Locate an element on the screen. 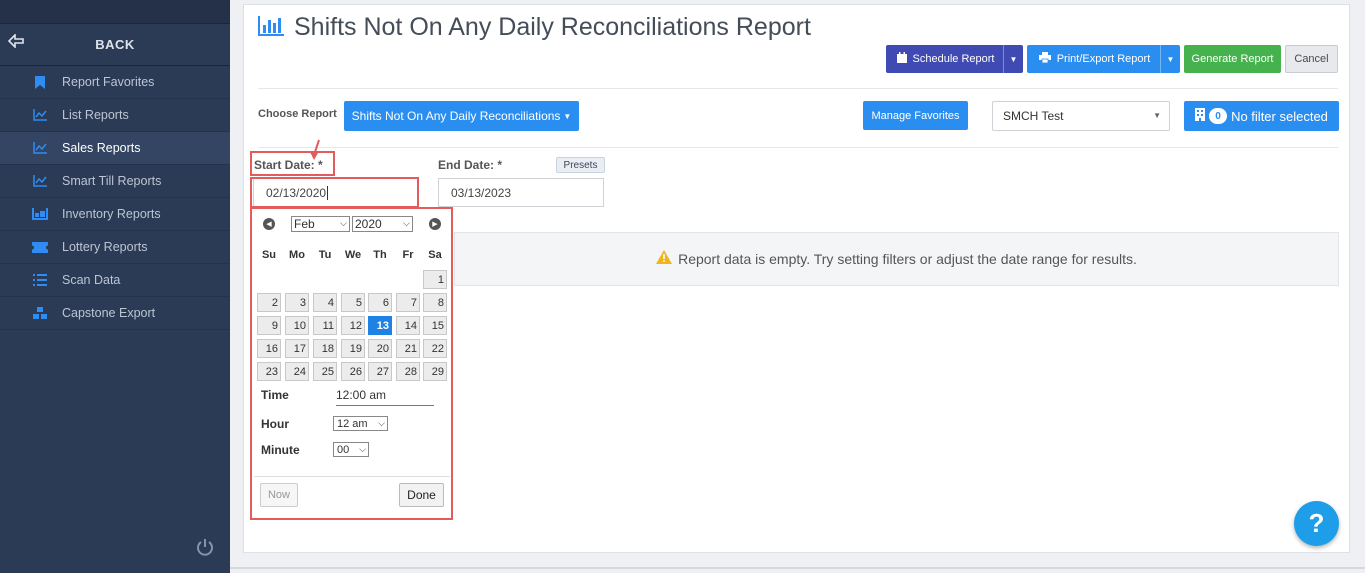  calendar-day: 3 is located at coordinates (297, 302).